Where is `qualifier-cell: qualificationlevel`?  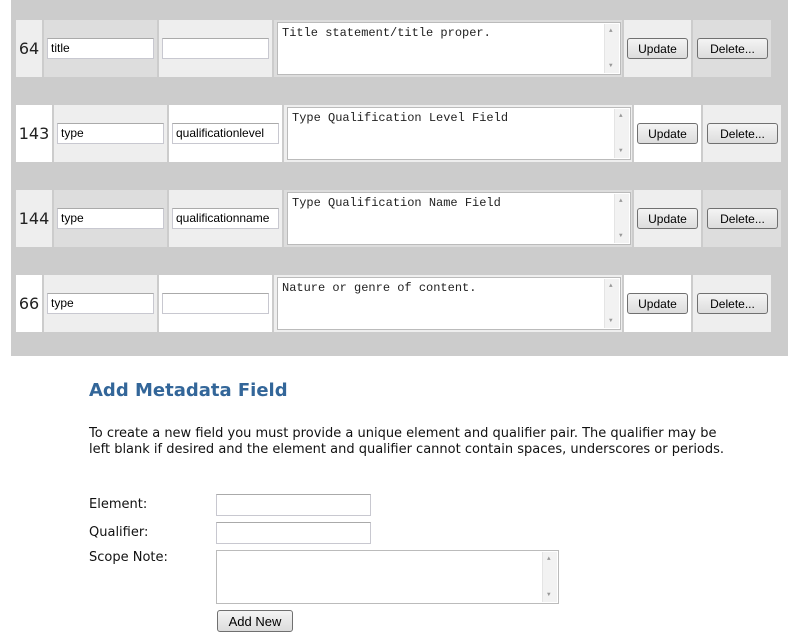 qualifier-cell: qualificationlevel is located at coordinates (225, 133).